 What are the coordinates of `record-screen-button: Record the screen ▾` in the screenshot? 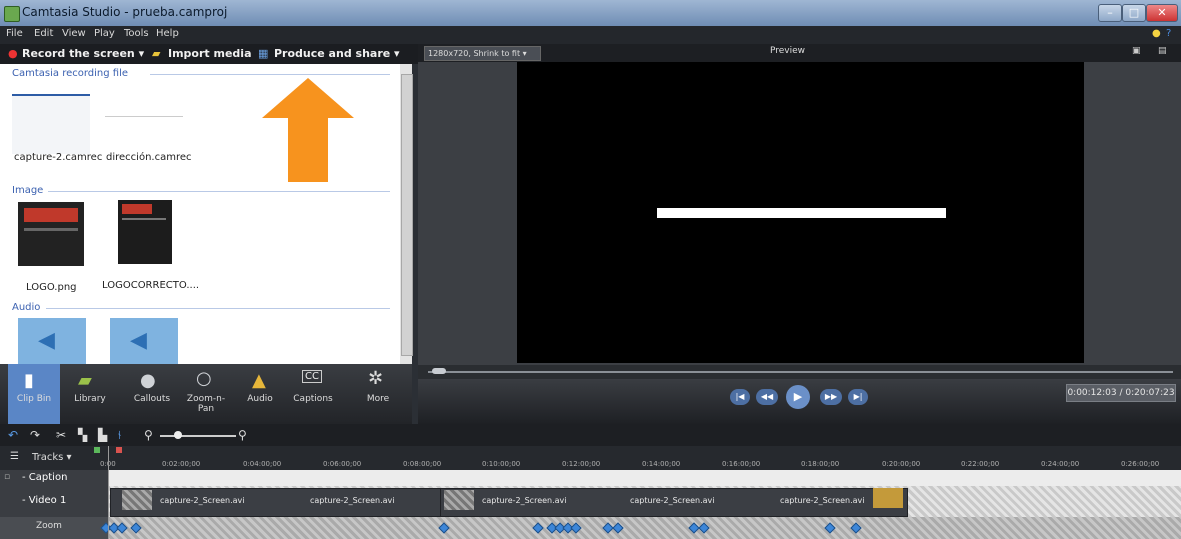 It's located at (83, 53).